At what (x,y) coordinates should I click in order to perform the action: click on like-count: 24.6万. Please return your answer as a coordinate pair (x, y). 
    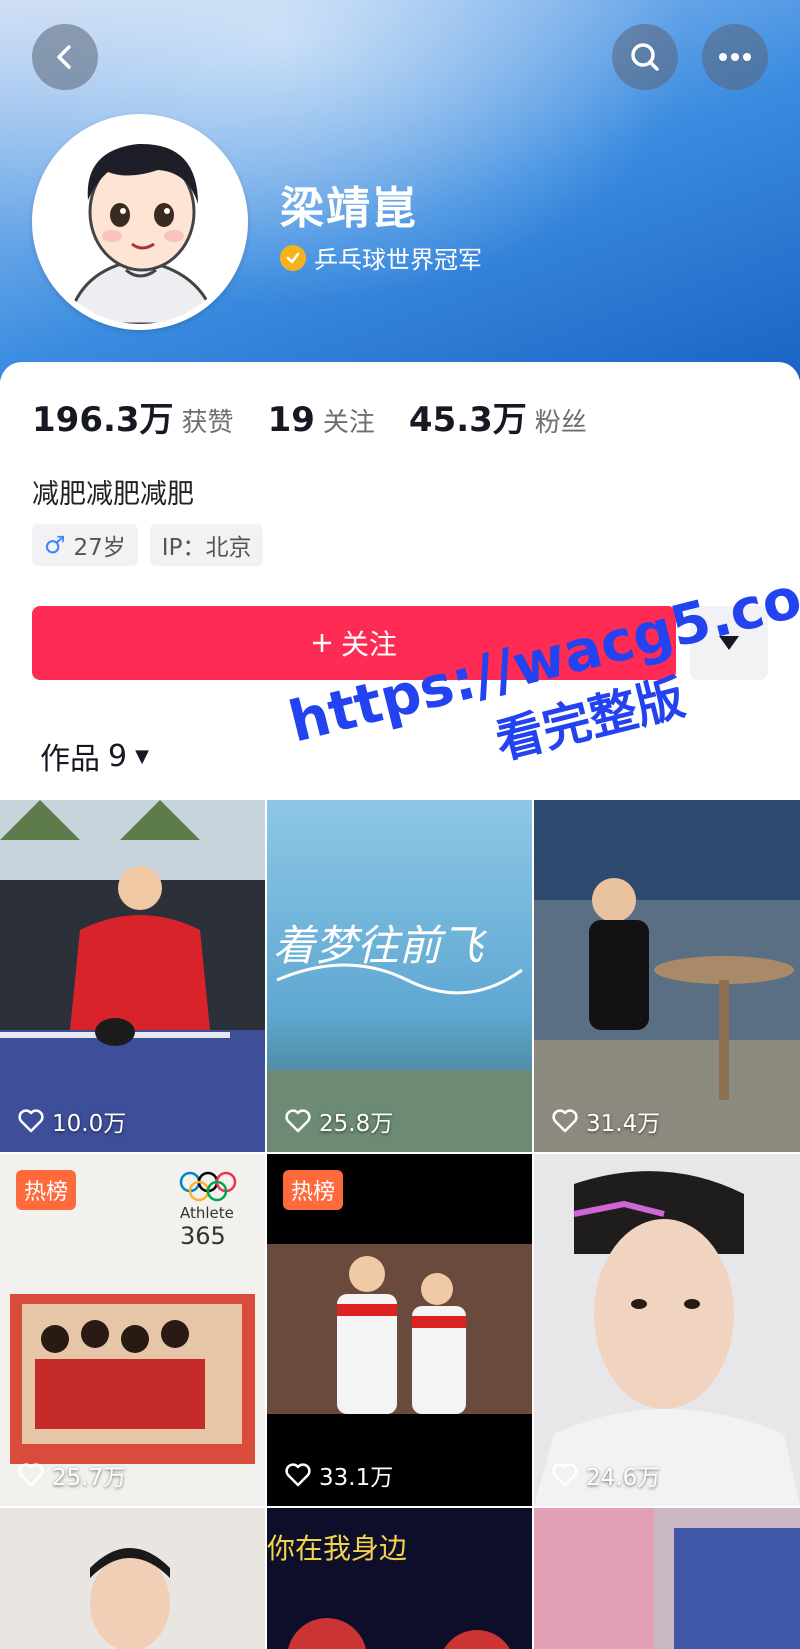
    Looking at the image, I should click on (606, 1475).